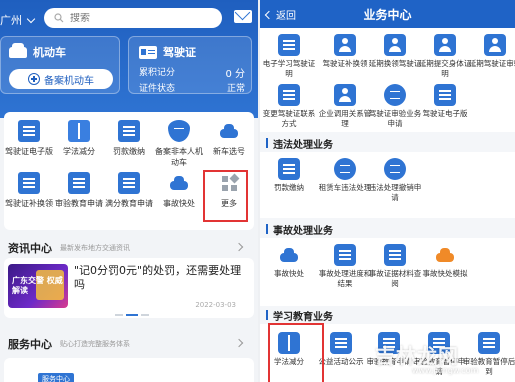 The width and height of the screenshot is (515, 382). What do you see at coordinates (491, 63) in the screenshot?
I see `service-label: 延期驾驶证审验` at bounding box center [491, 63].